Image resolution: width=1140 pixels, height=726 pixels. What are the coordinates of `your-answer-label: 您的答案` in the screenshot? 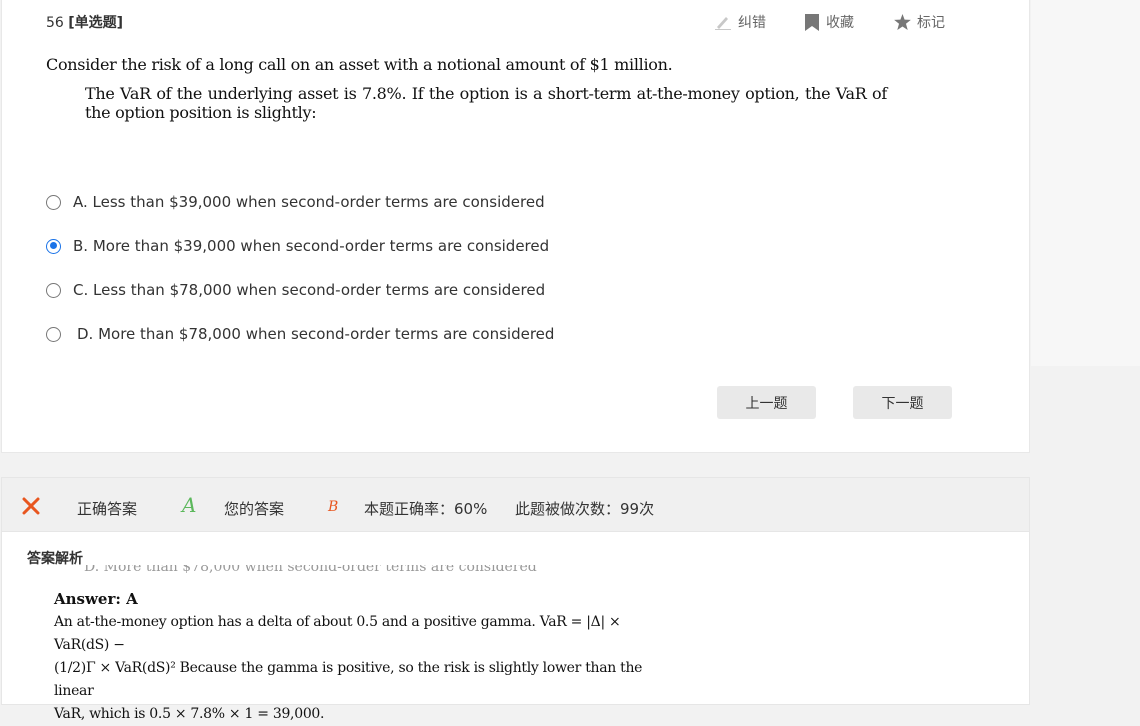 It's located at (254, 509).